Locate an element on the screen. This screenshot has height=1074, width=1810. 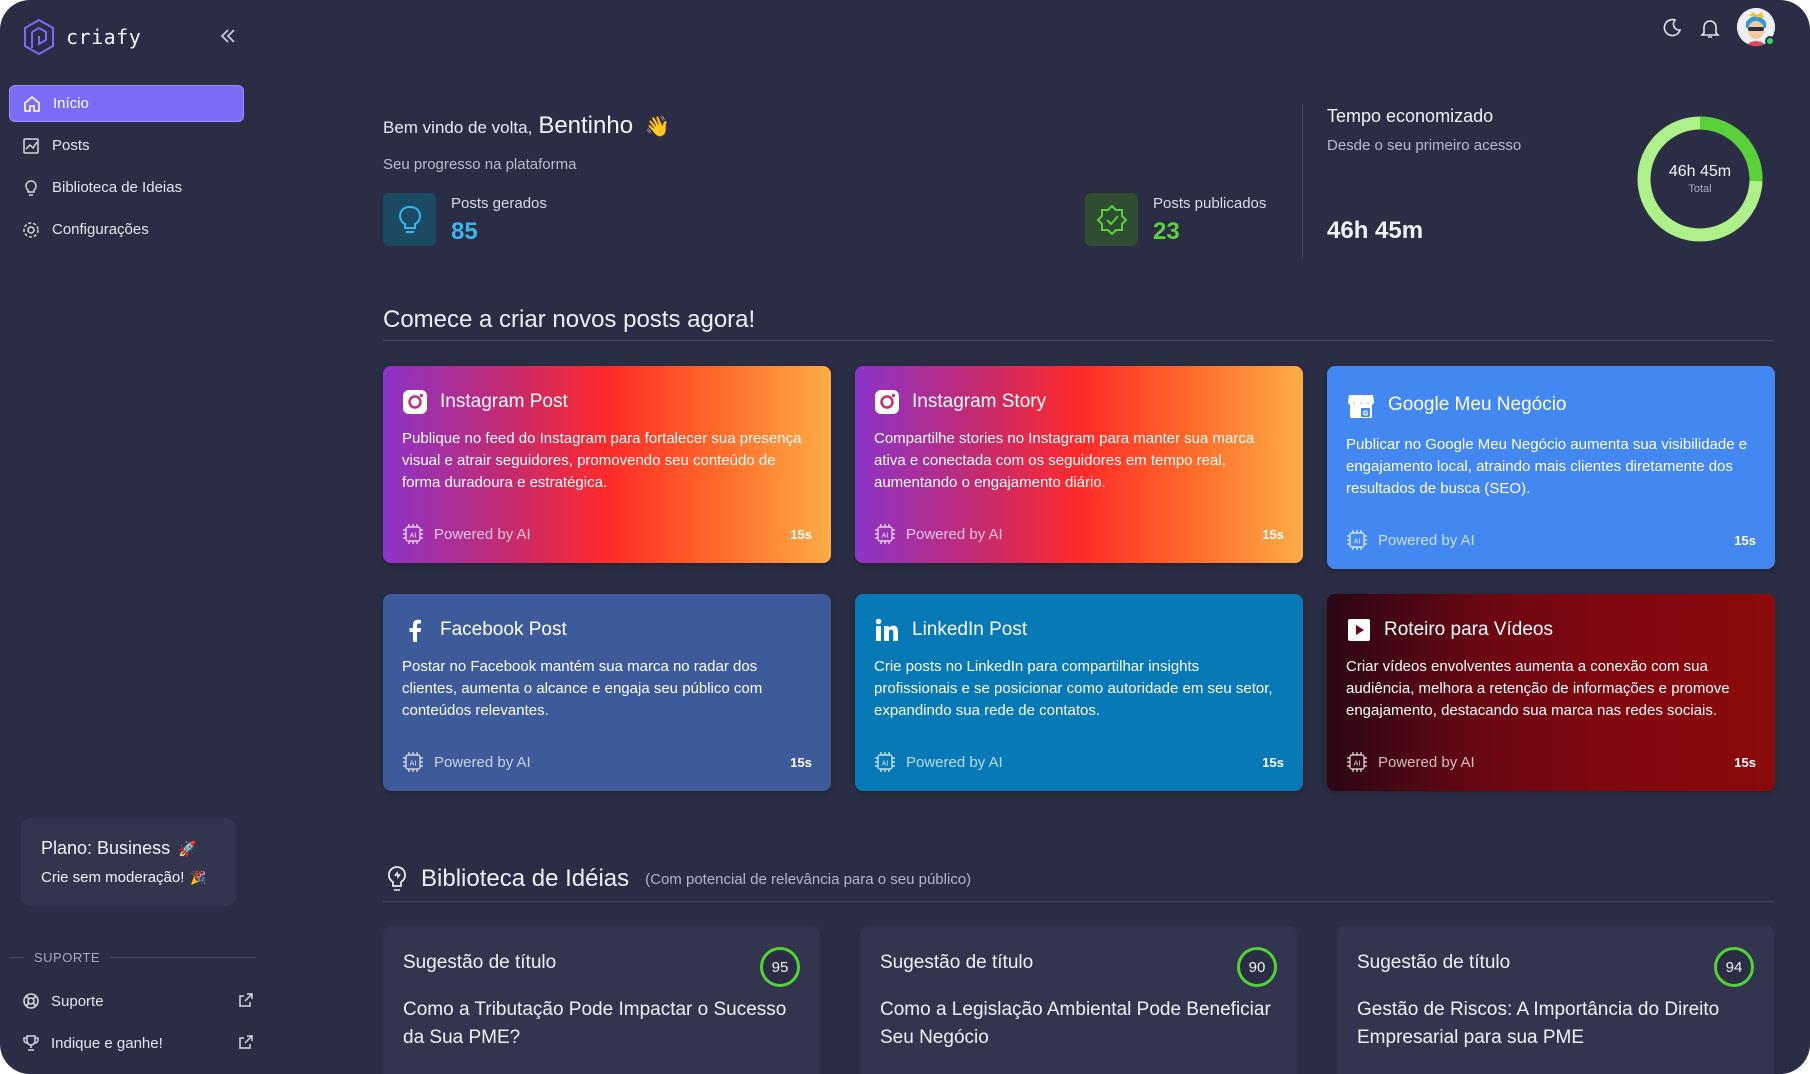
card-title: Roteiro para Vídeos is located at coordinates (1468, 629).